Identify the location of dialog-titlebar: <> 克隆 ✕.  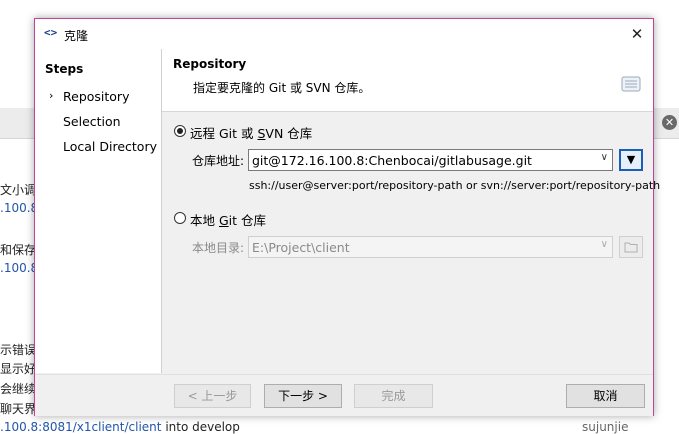
(344, 34).